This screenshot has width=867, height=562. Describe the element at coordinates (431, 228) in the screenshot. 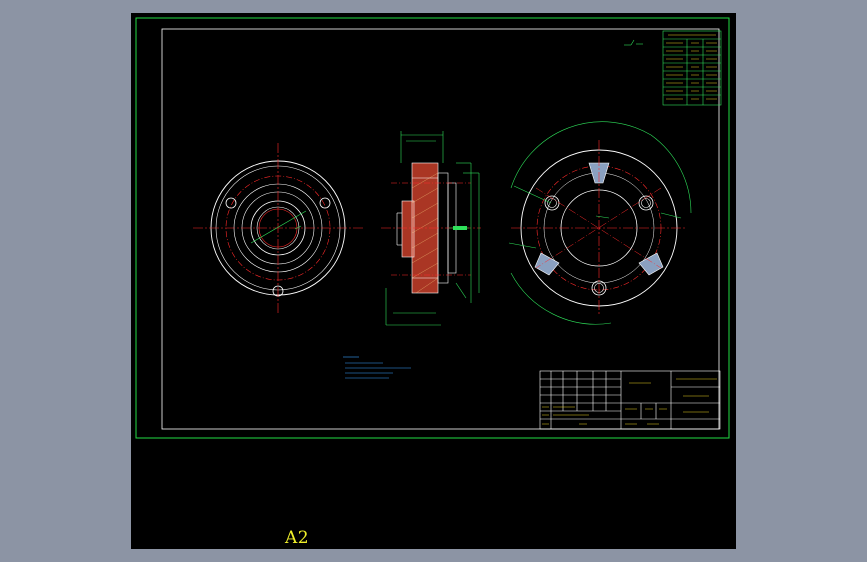

I see `section-view` at that location.